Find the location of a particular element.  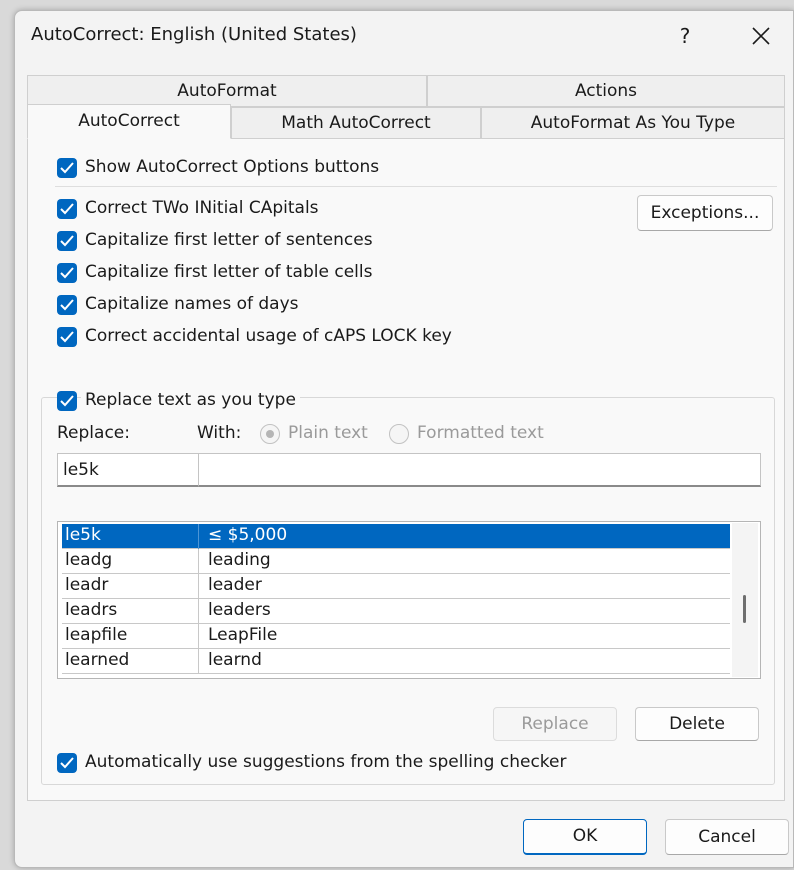

table-row: le5k ≤ $5,000 is located at coordinates (396, 536).